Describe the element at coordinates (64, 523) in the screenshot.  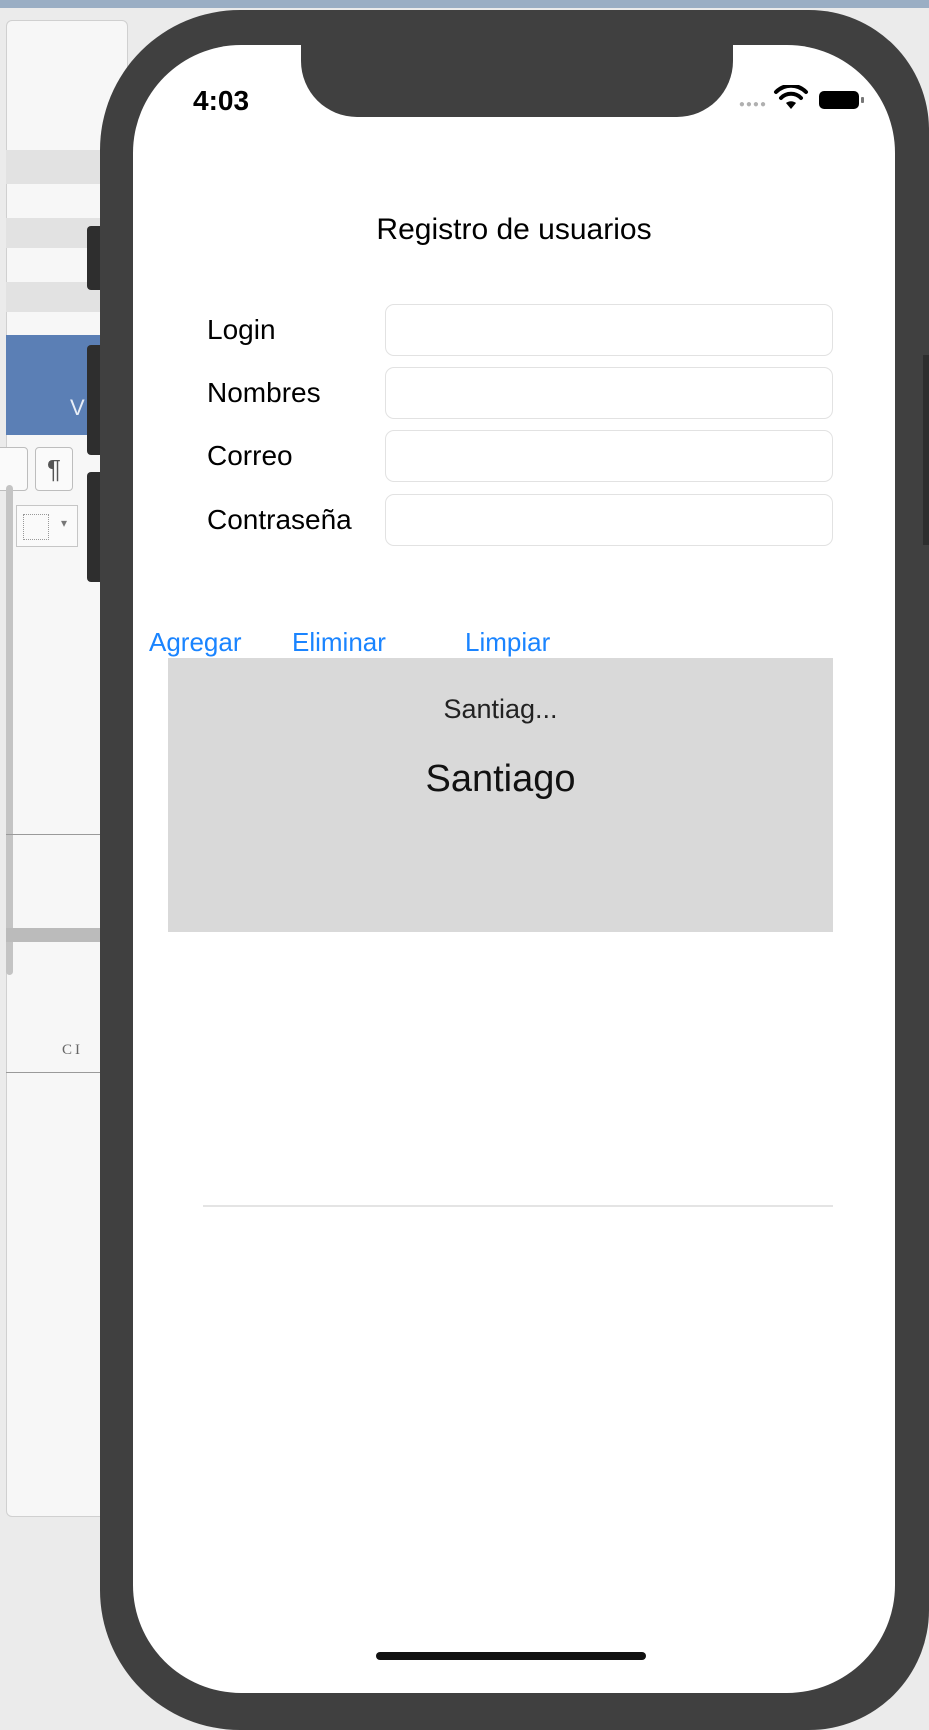
I see `dropdown-arrow-icon: ▾` at that location.